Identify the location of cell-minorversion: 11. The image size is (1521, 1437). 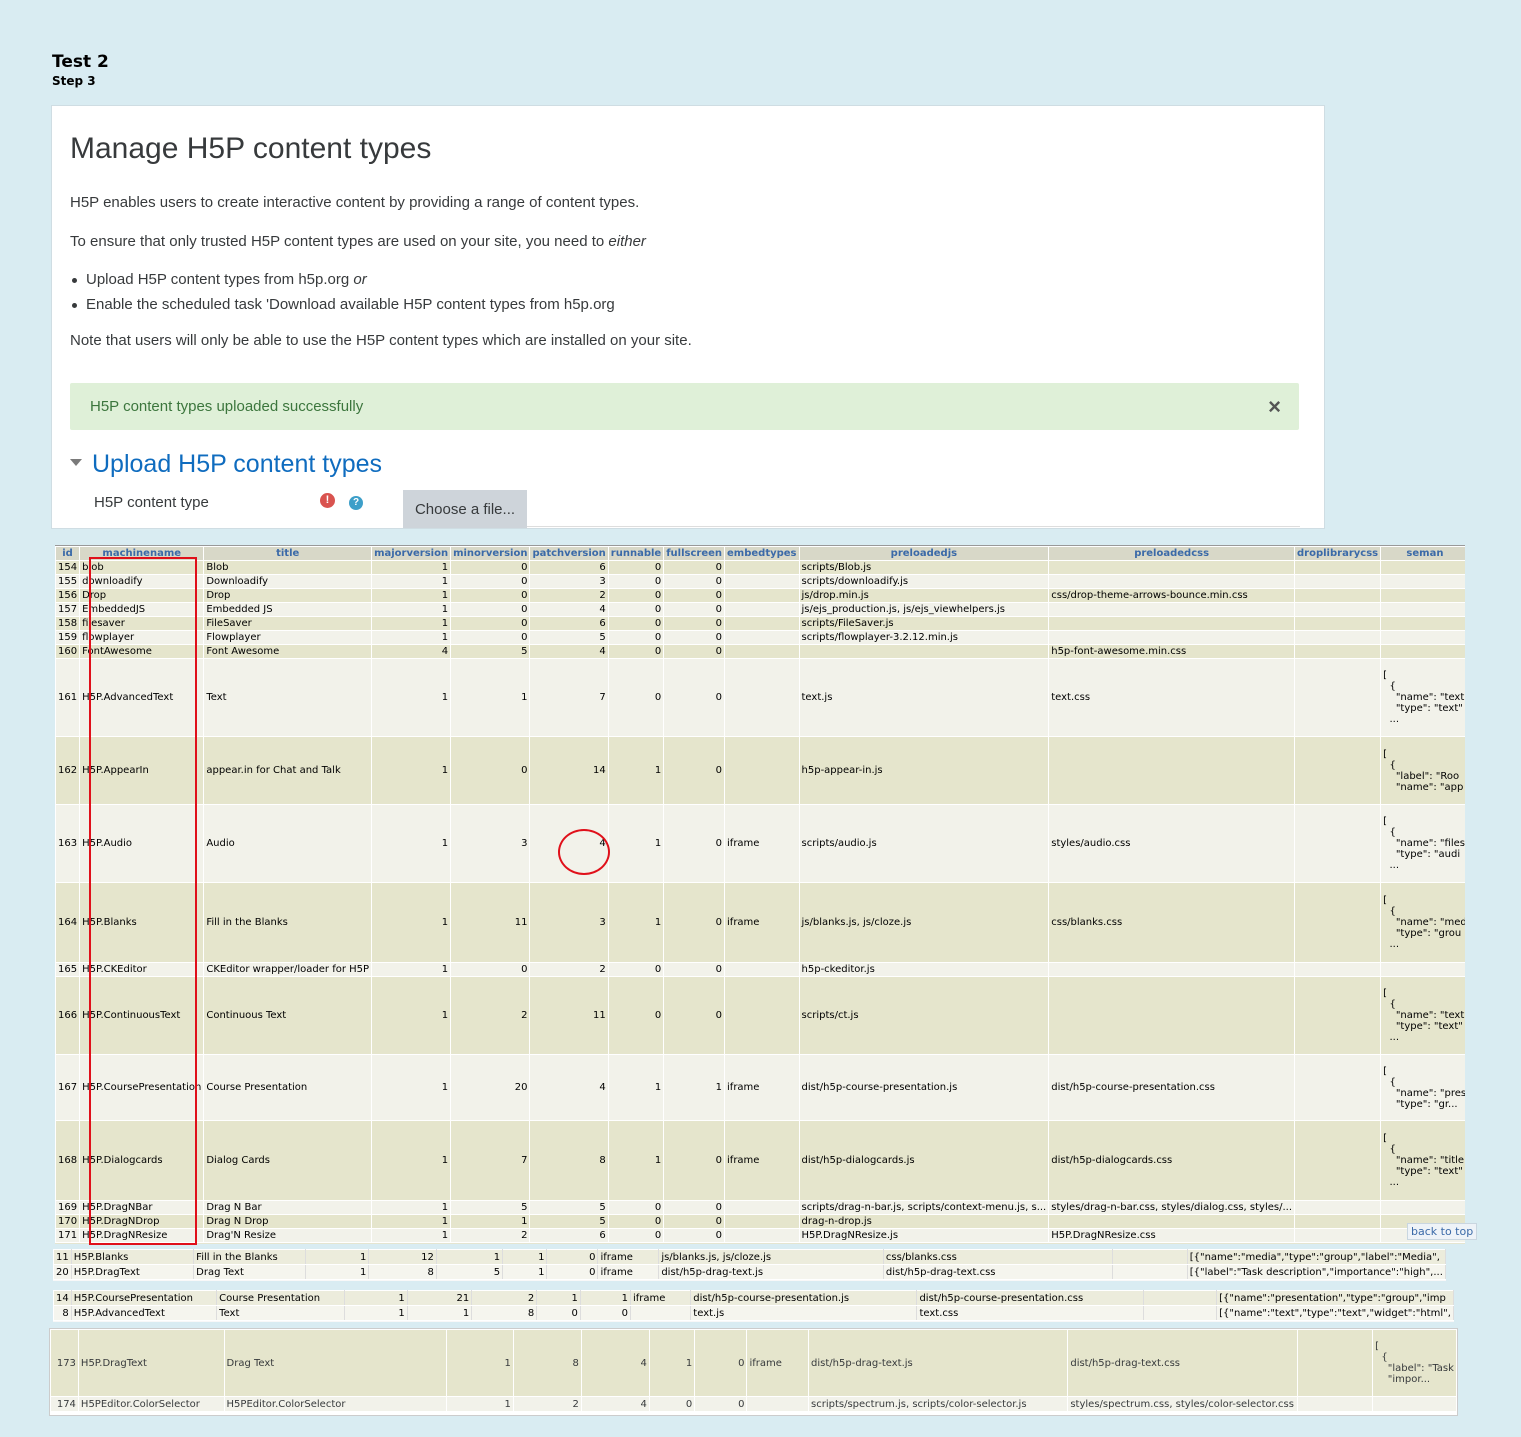
(490, 922).